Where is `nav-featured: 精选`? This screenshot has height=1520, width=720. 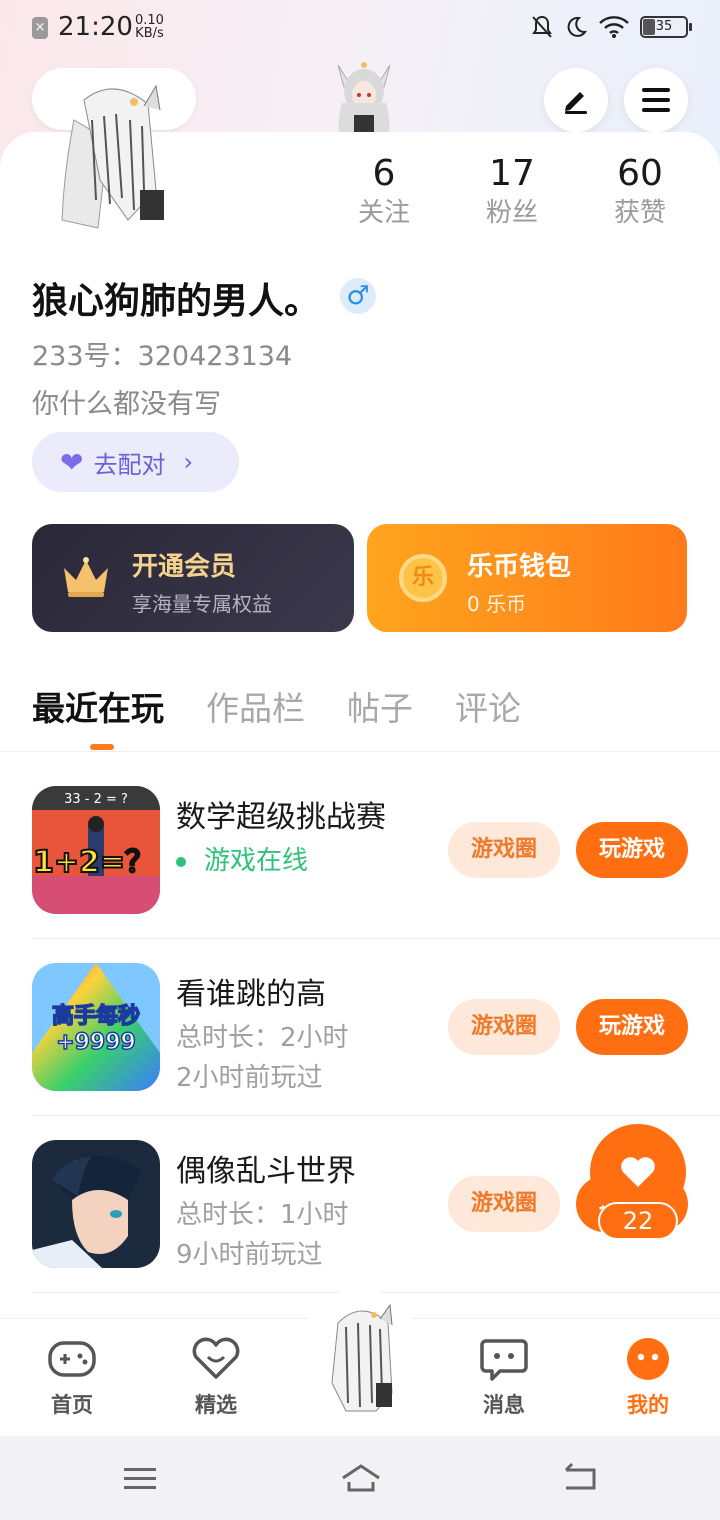 nav-featured: 精选 is located at coordinates (216, 1378).